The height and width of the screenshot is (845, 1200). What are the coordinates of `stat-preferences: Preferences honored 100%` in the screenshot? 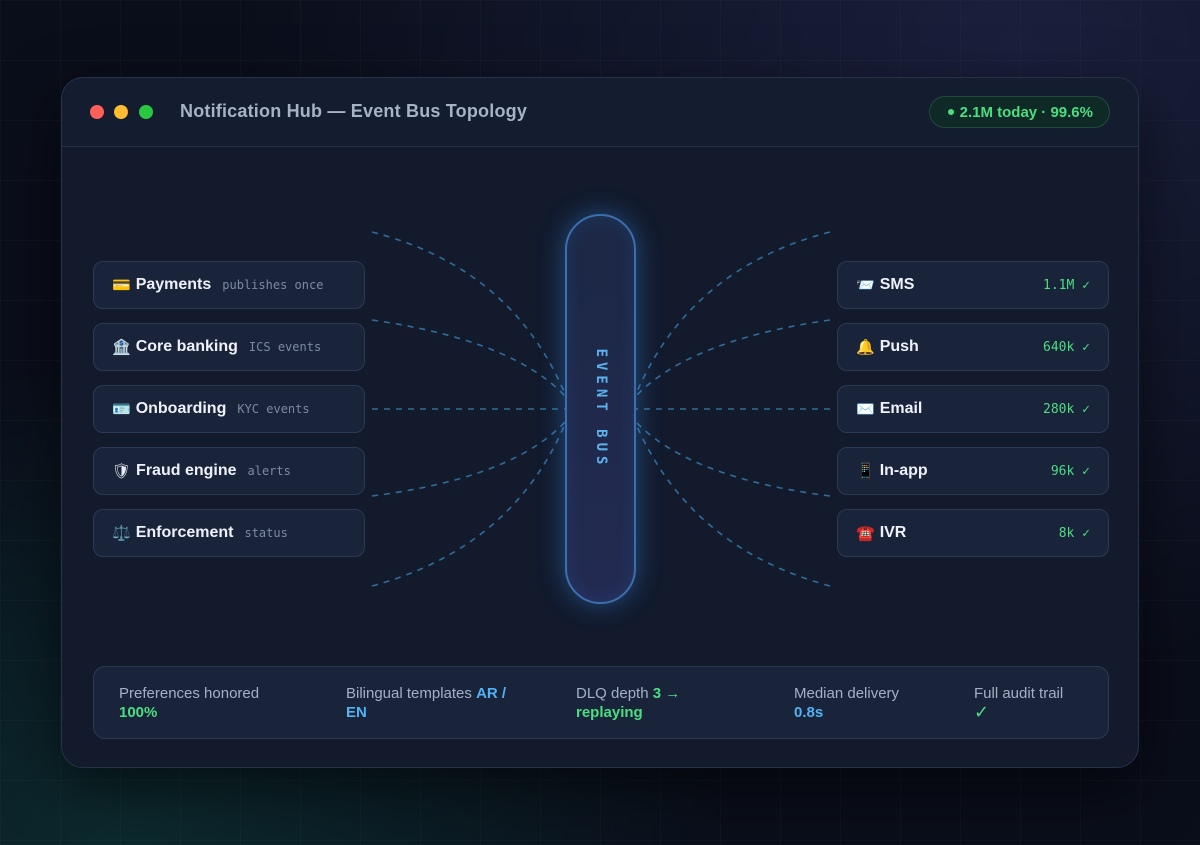 It's located at (219, 703).